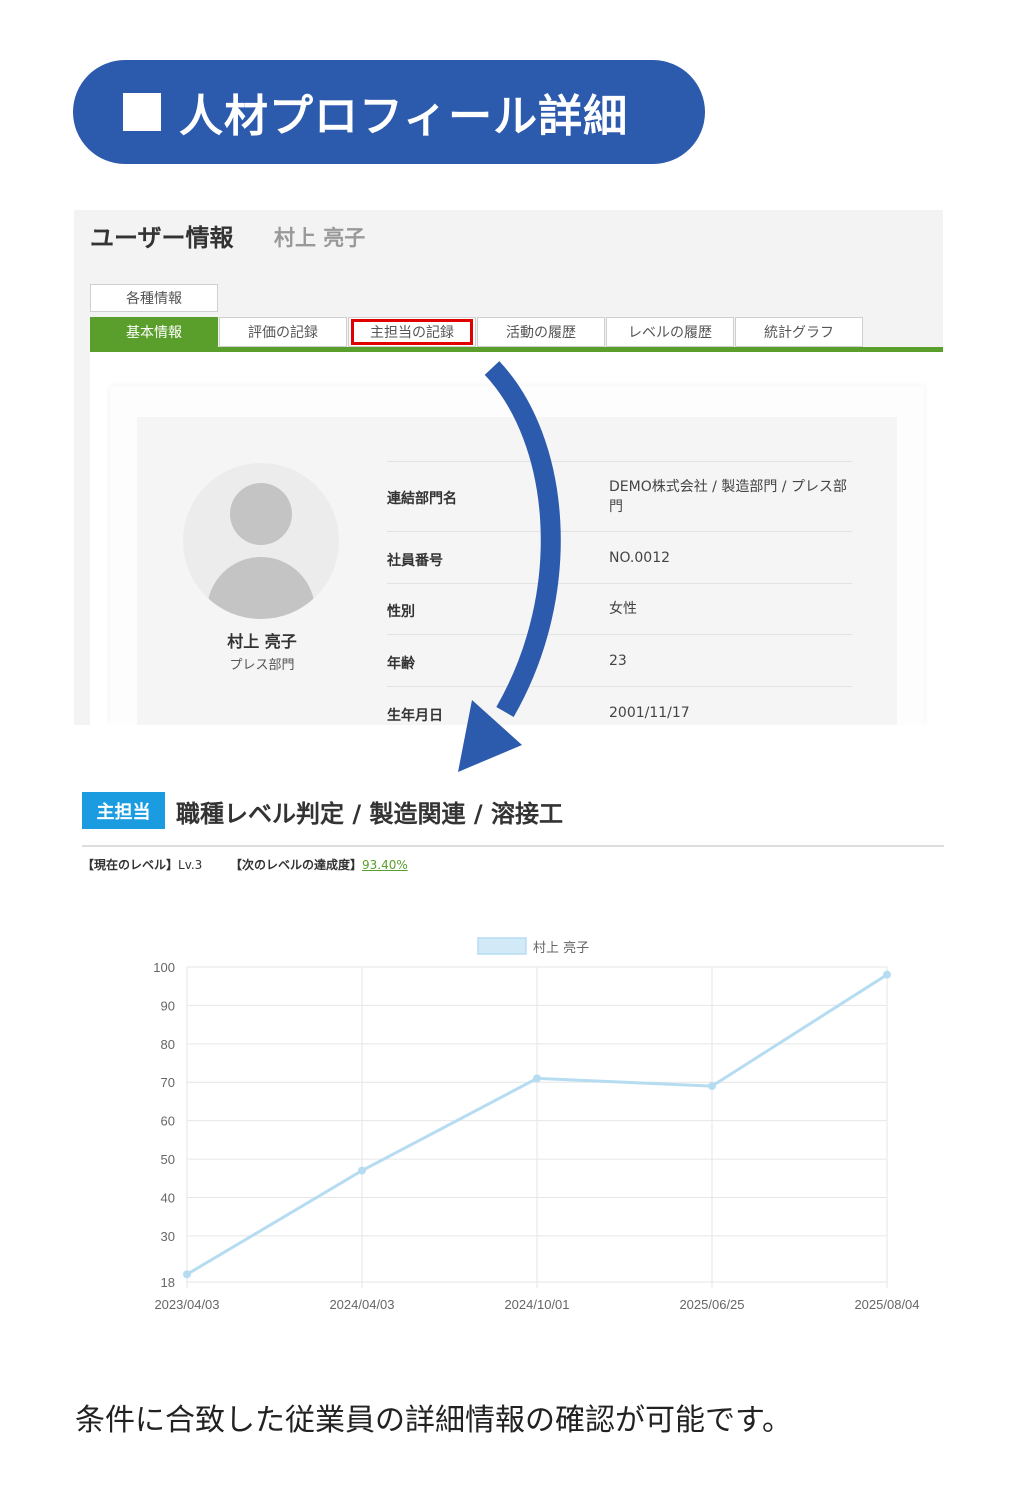 This screenshot has width=1017, height=1512. I want to click on x-tick-label: 2024/10/01, so click(536, 1304).